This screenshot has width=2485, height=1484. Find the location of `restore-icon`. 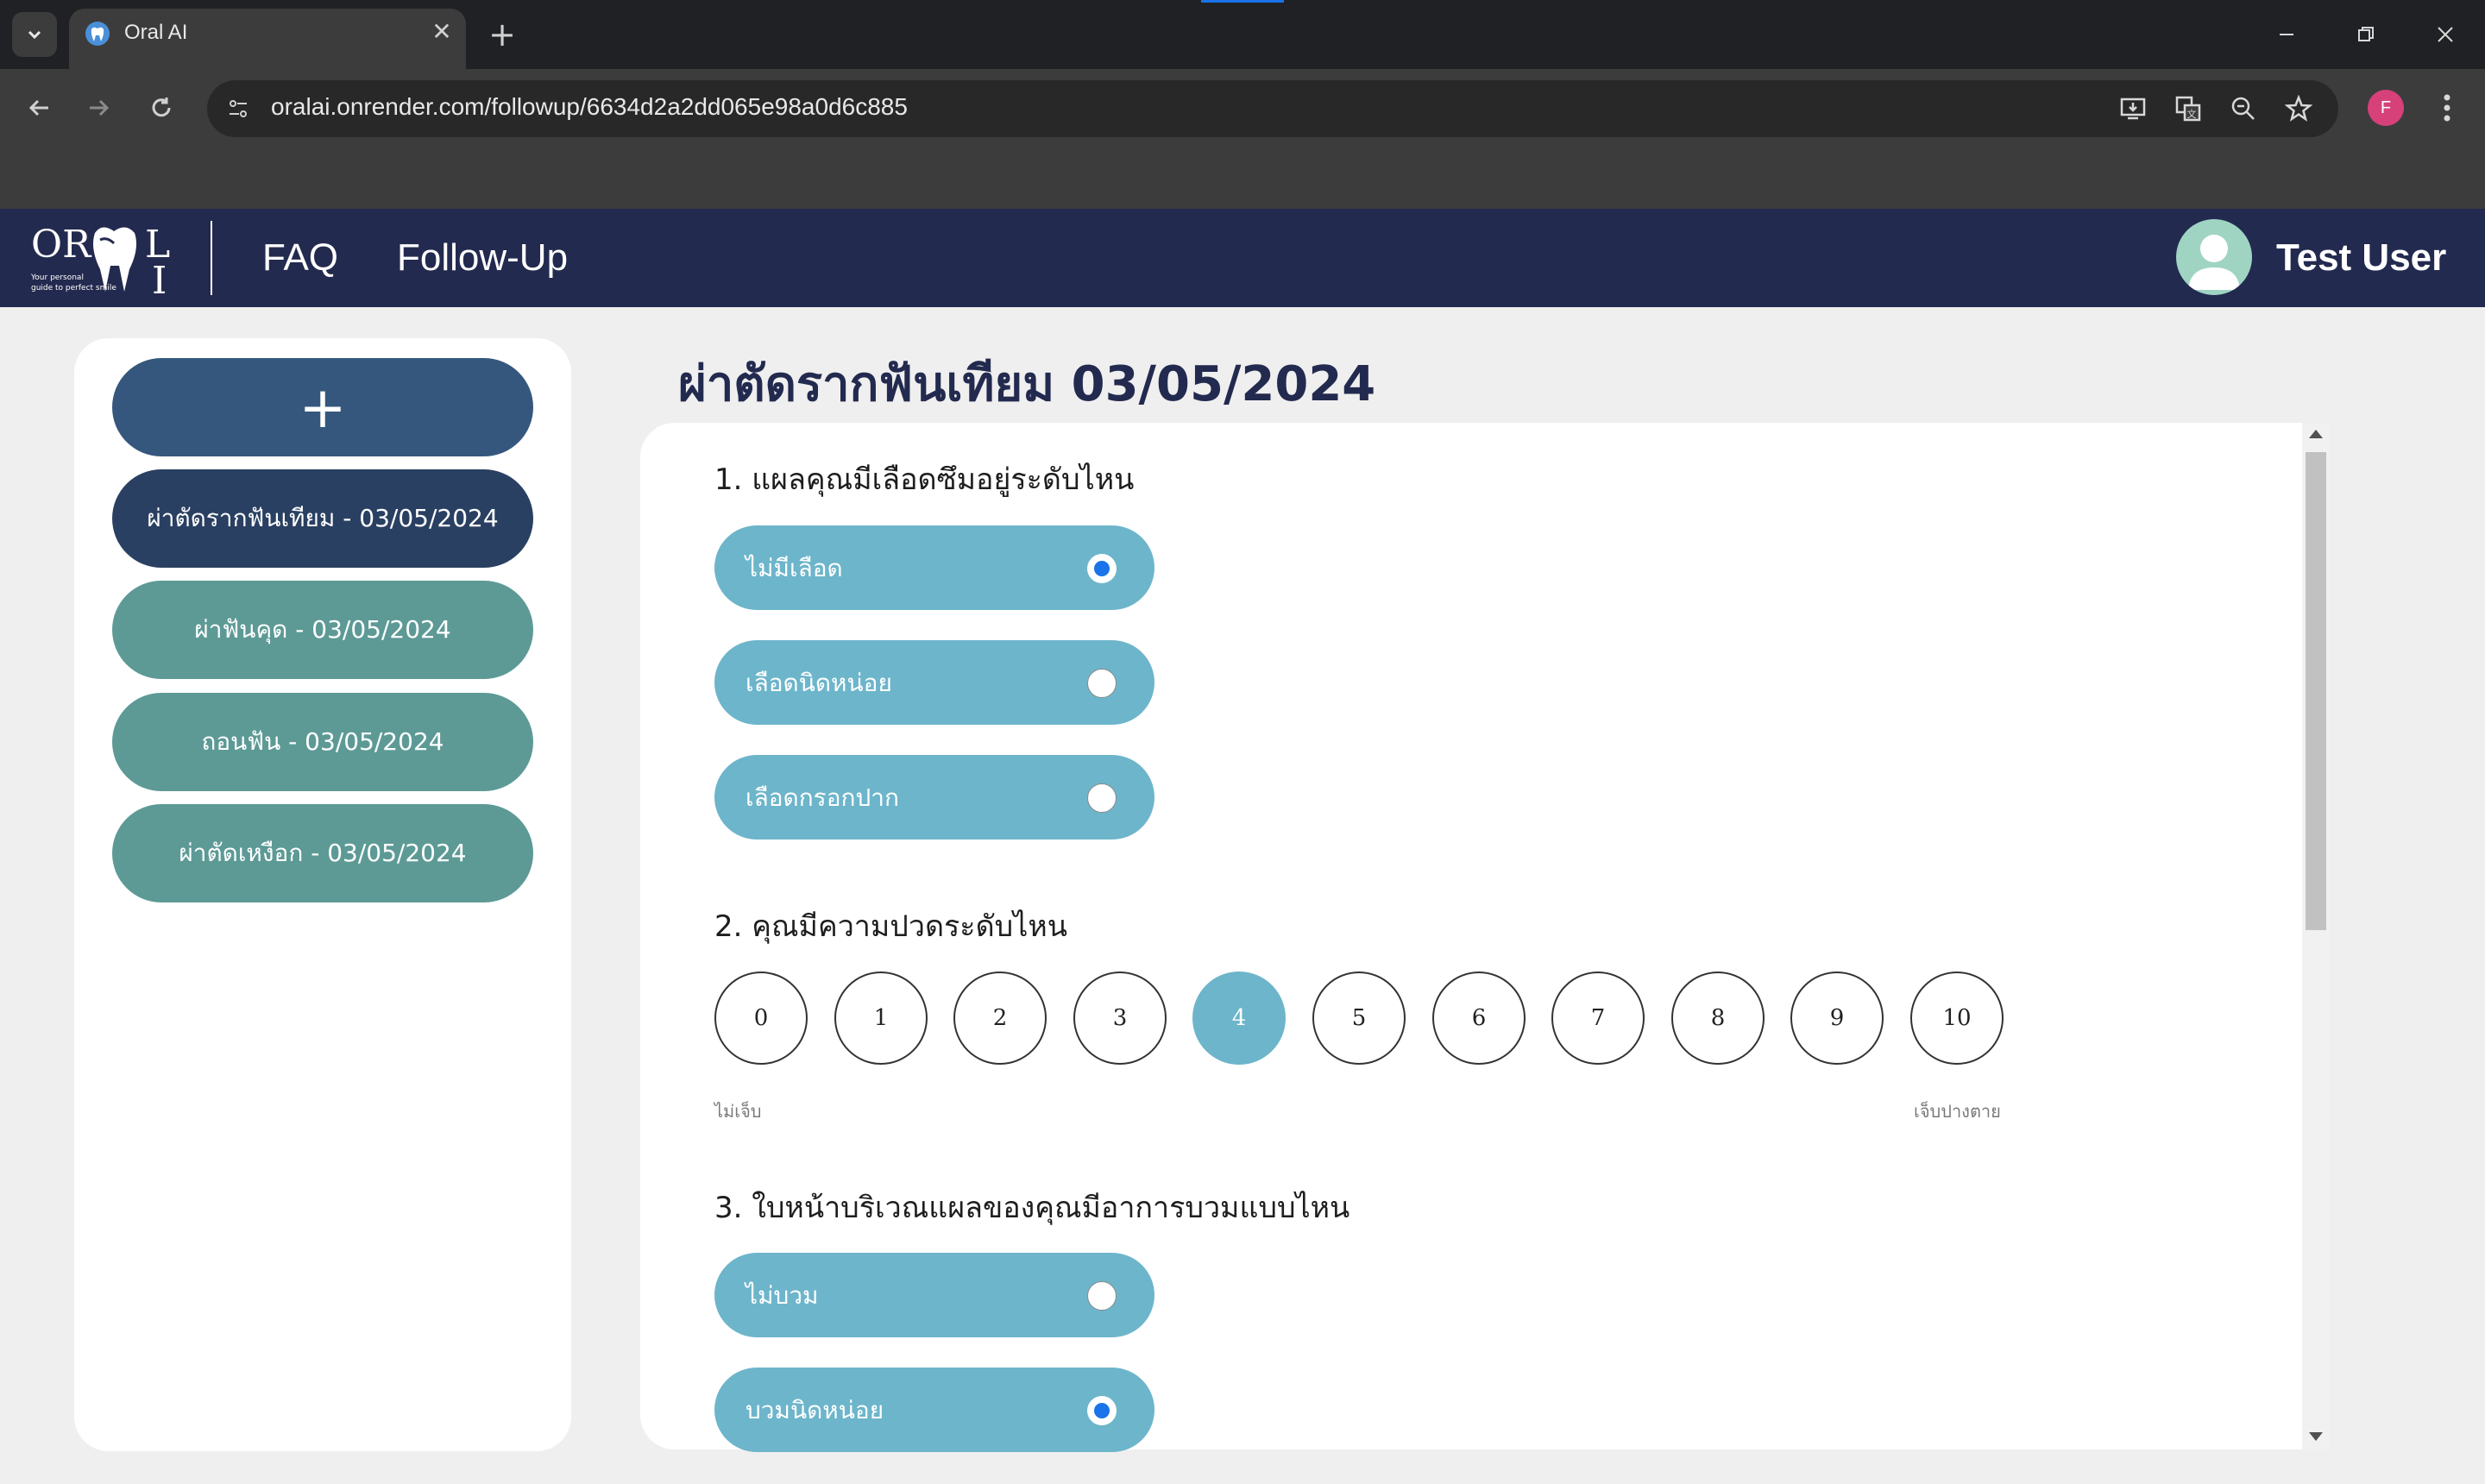

restore-icon is located at coordinates (2366, 34).